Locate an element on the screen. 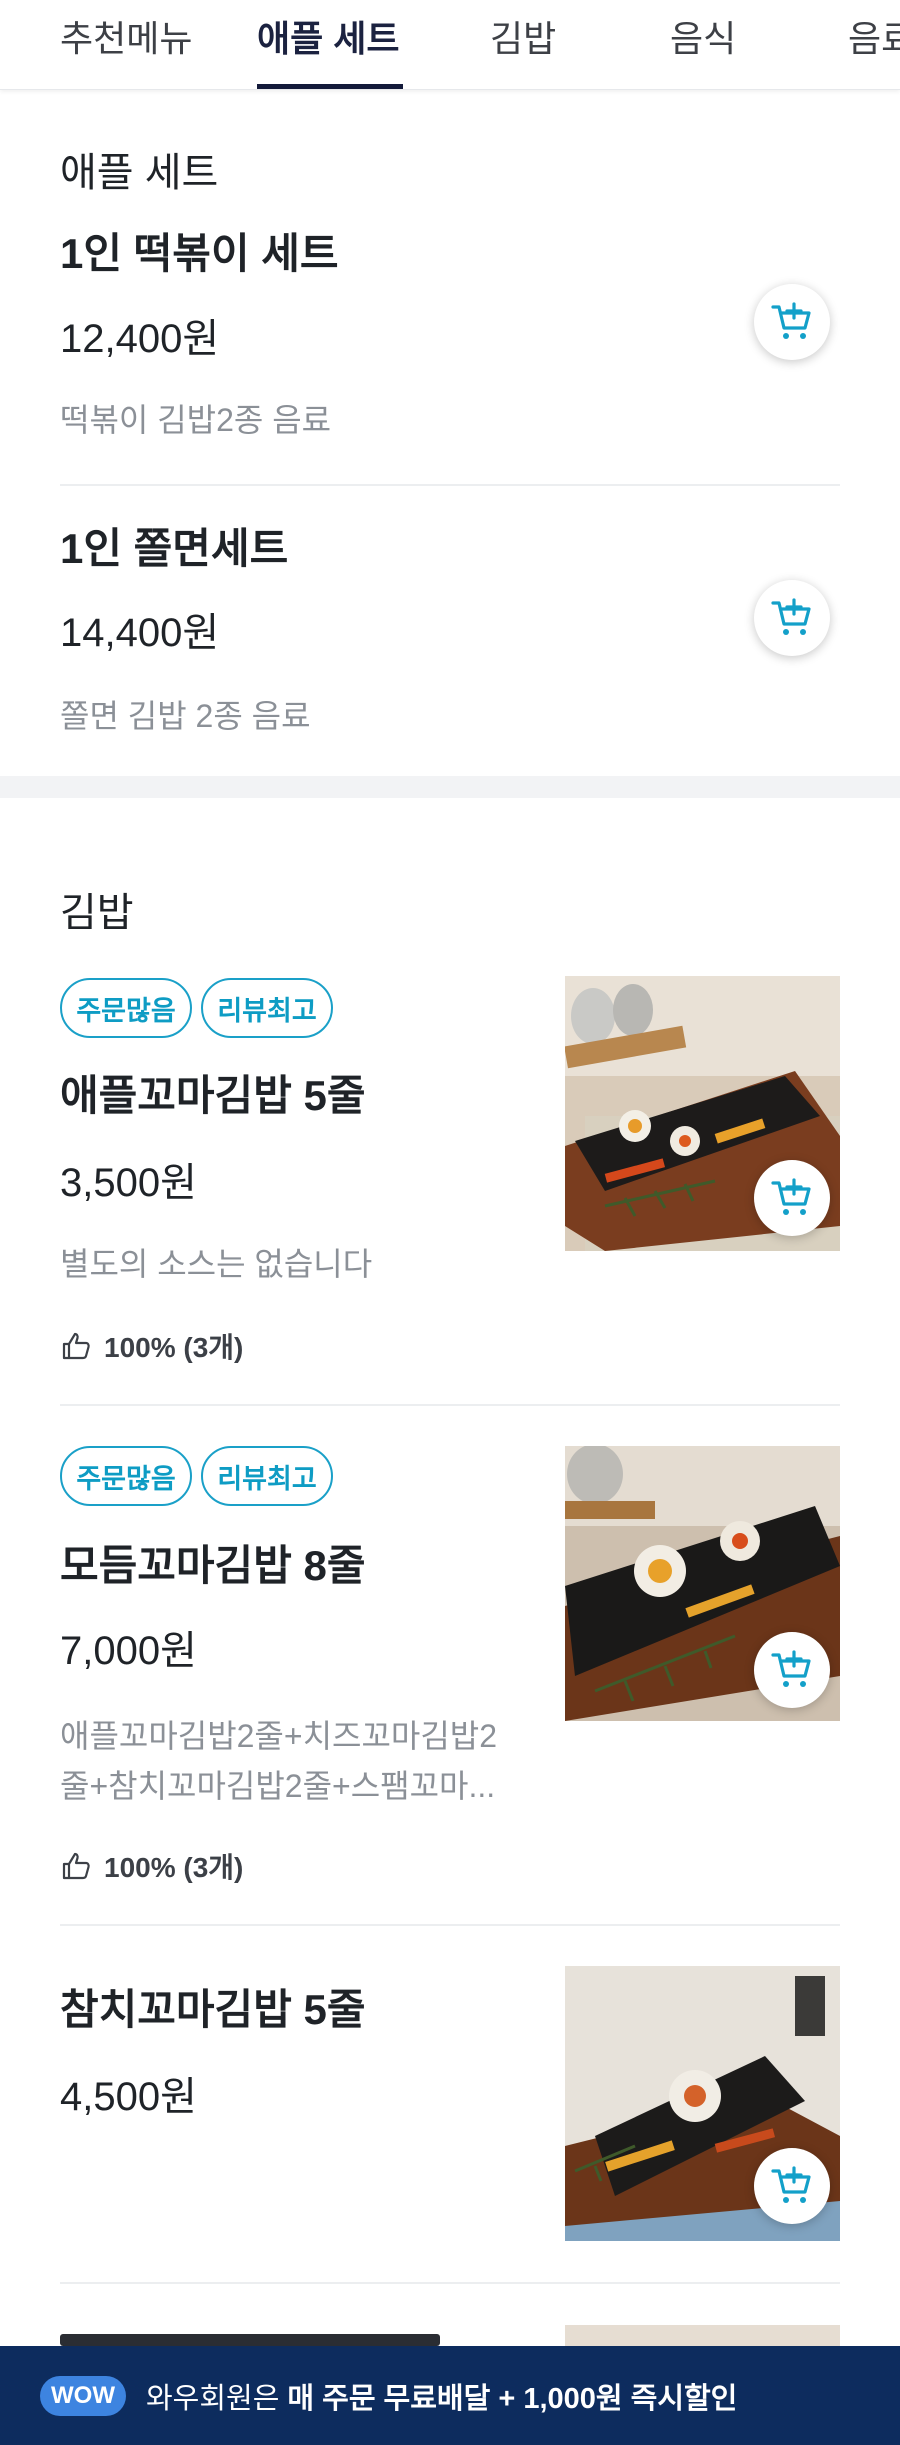 The image size is (900, 2445). menu-item-desc: 별도의 소스는 없습니다 is located at coordinates (216, 1264).